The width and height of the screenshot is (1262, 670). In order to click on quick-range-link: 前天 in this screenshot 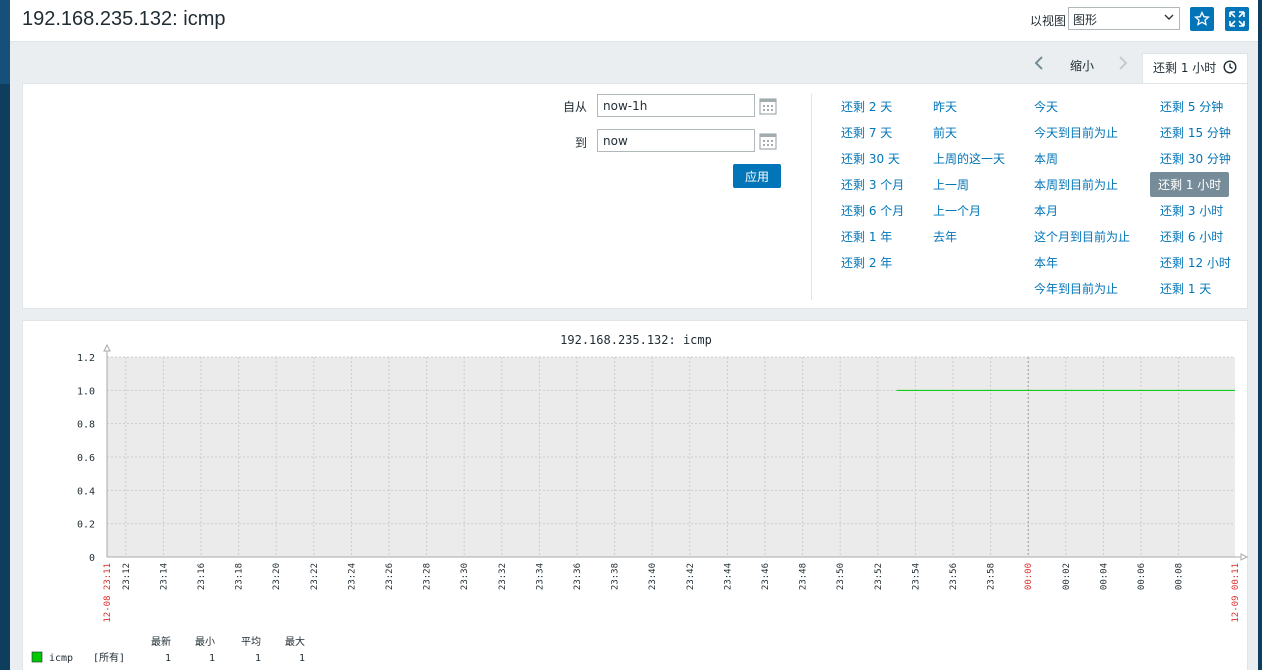, I will do `click(945, 132)`.